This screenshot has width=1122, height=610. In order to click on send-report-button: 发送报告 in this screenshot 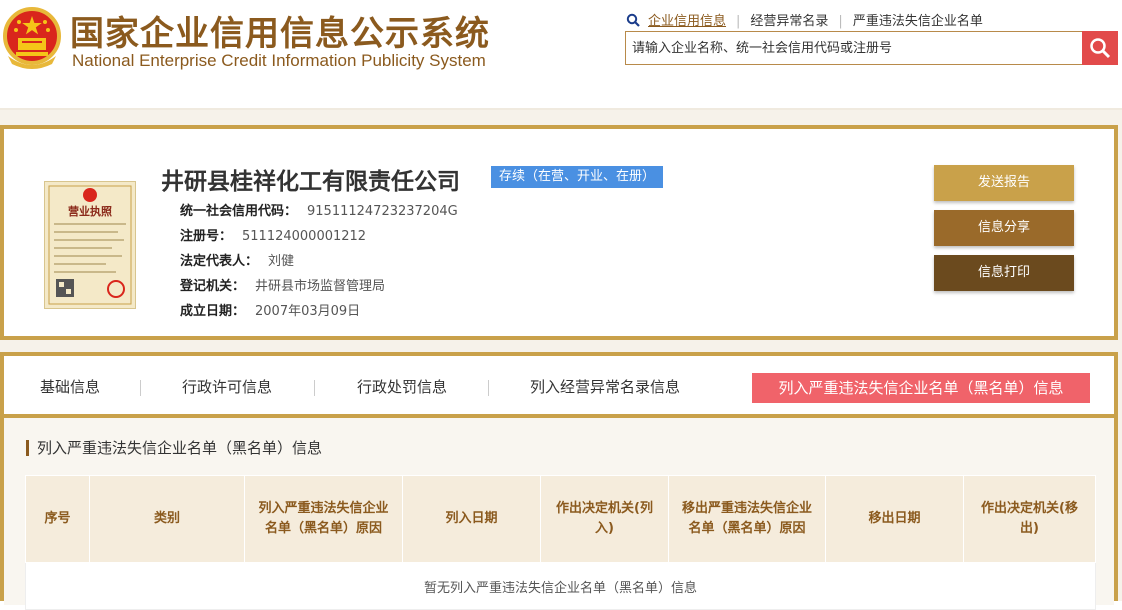, I will do `click(1004, 183)`.